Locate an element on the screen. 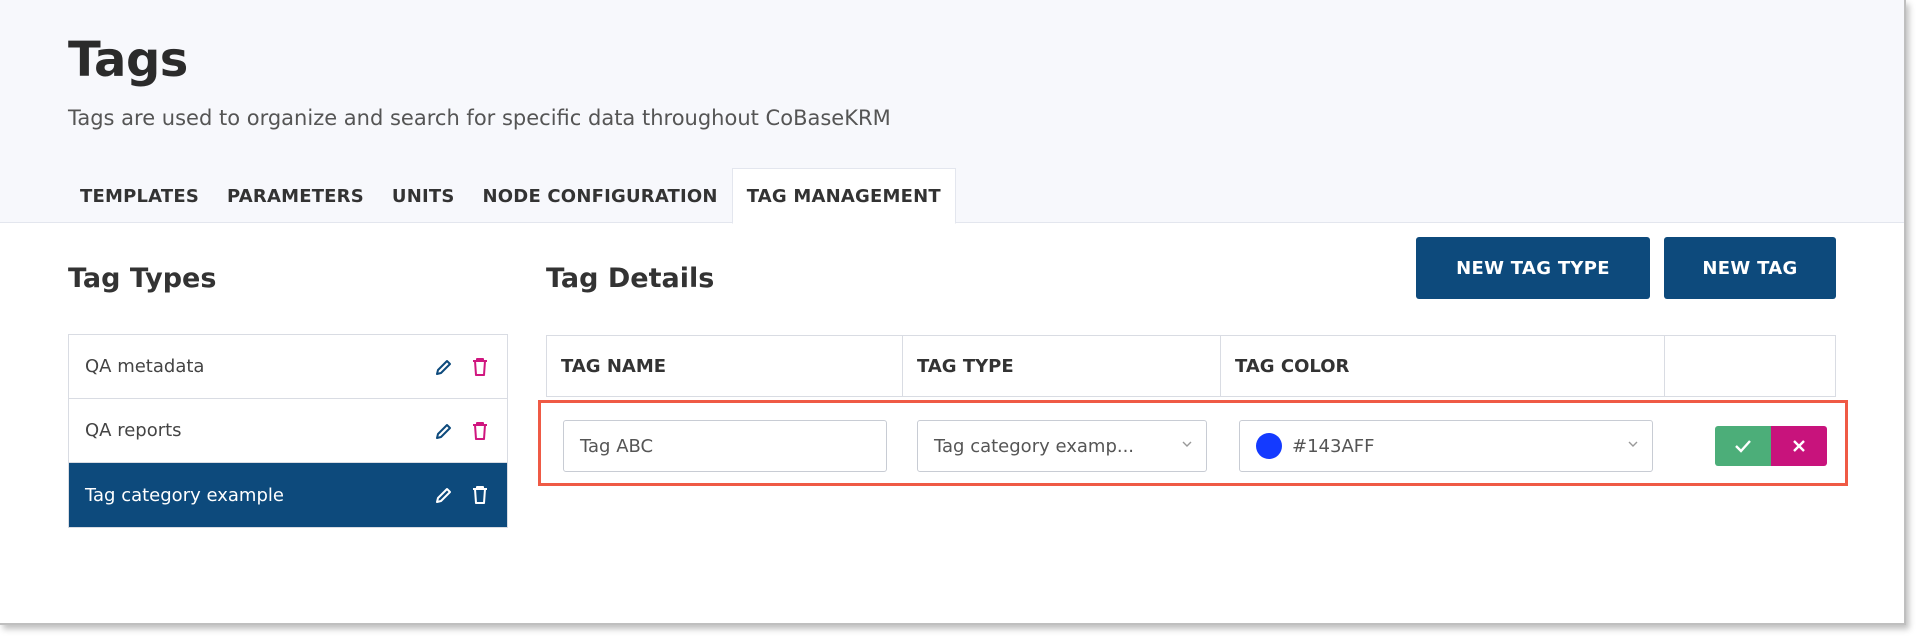 This screenshot has width=1920, height=636. column-header-actions is located at coordinates (1750, 366).